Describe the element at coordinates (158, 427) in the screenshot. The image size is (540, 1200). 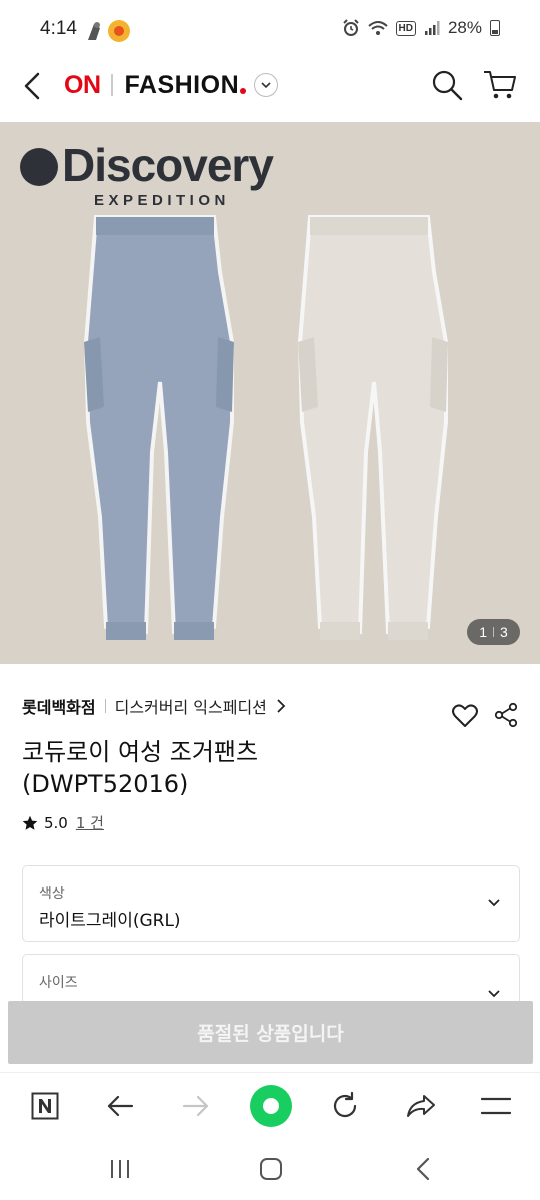
I see `blue-pants` at that location.